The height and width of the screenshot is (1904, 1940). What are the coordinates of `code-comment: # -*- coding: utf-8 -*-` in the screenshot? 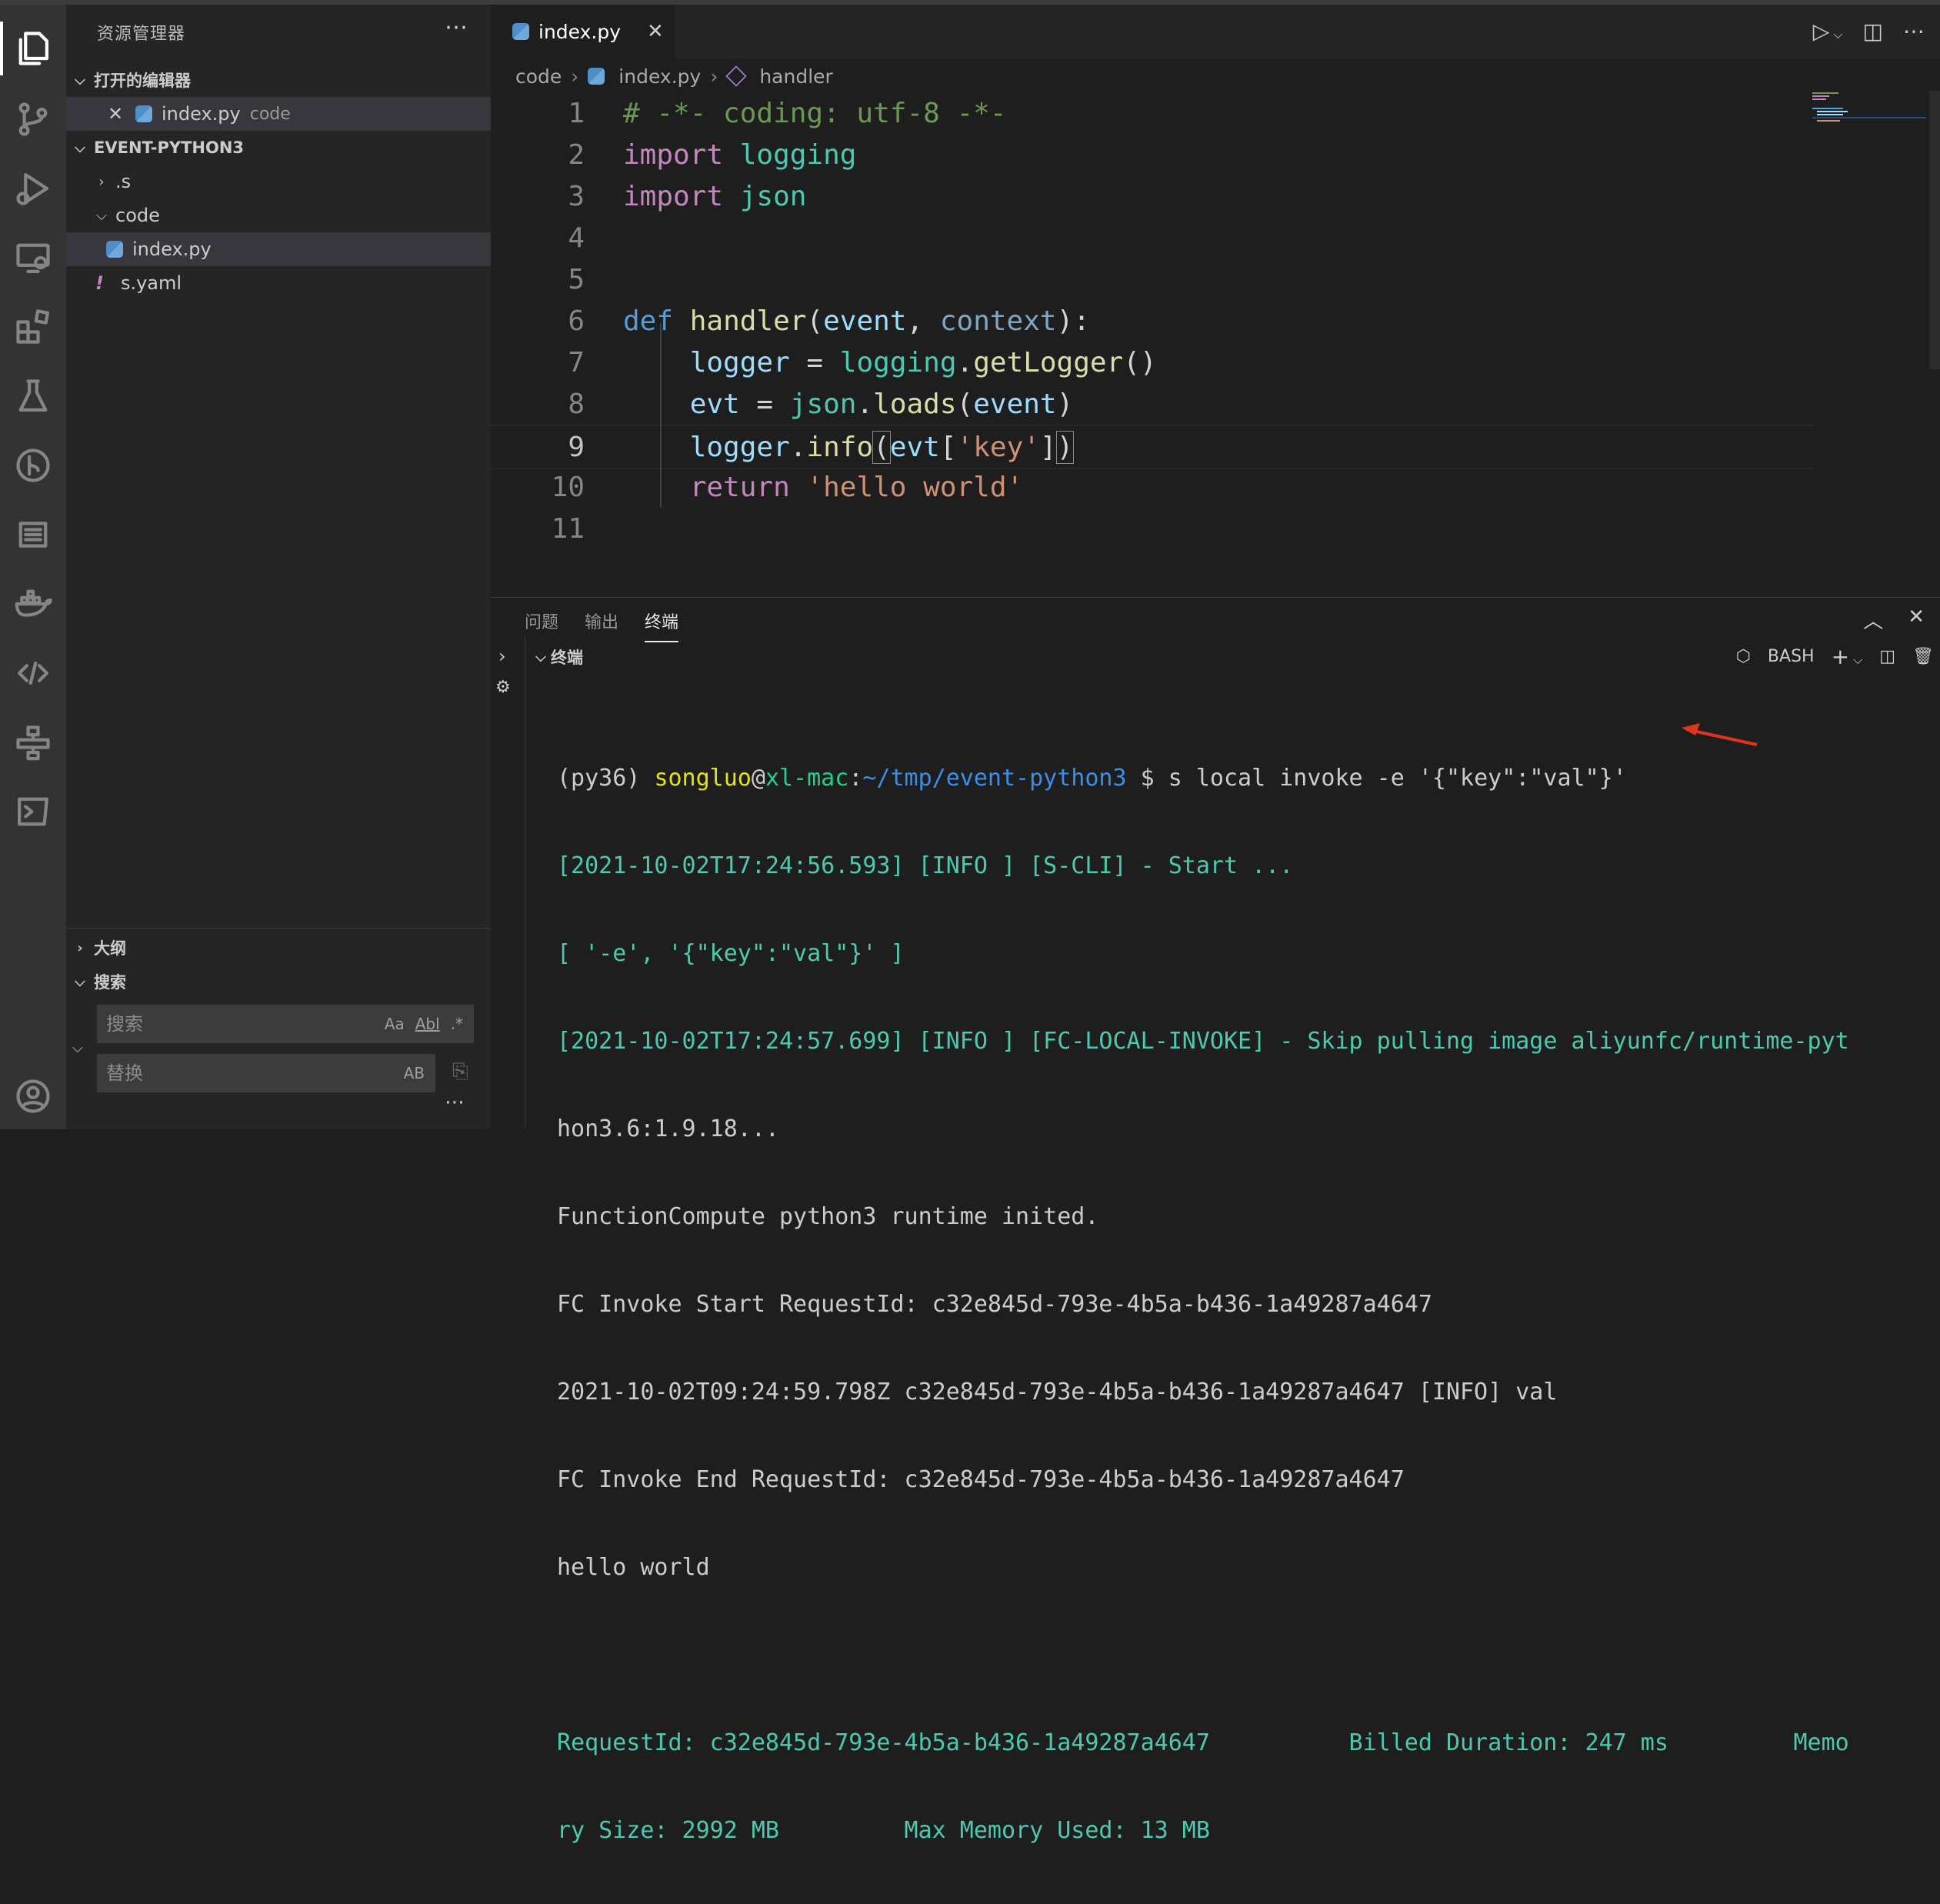 It's located at (815, 113).